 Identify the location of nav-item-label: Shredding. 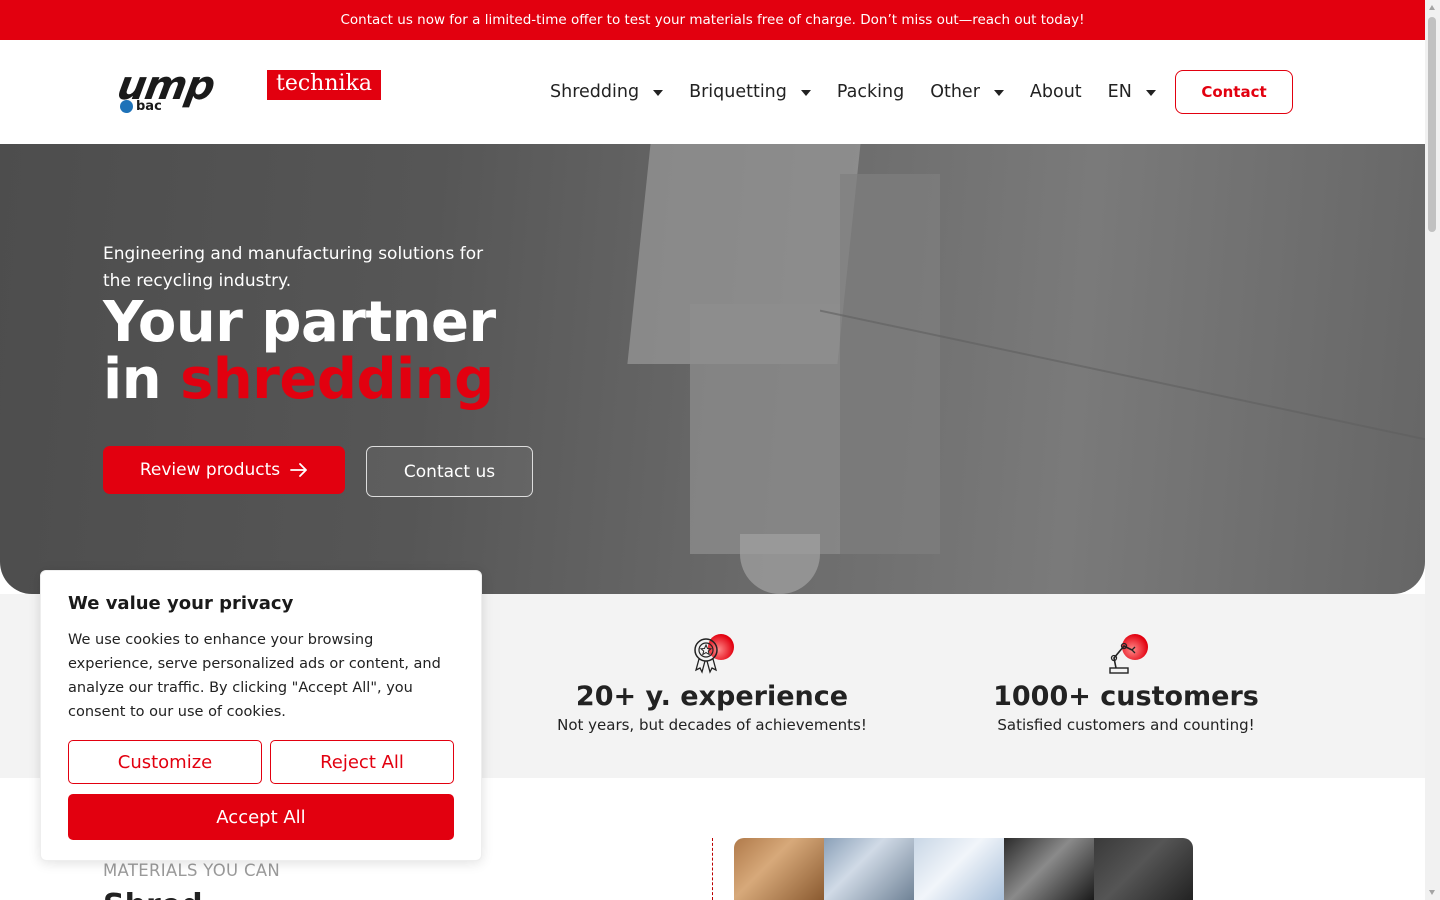
(595, 92).